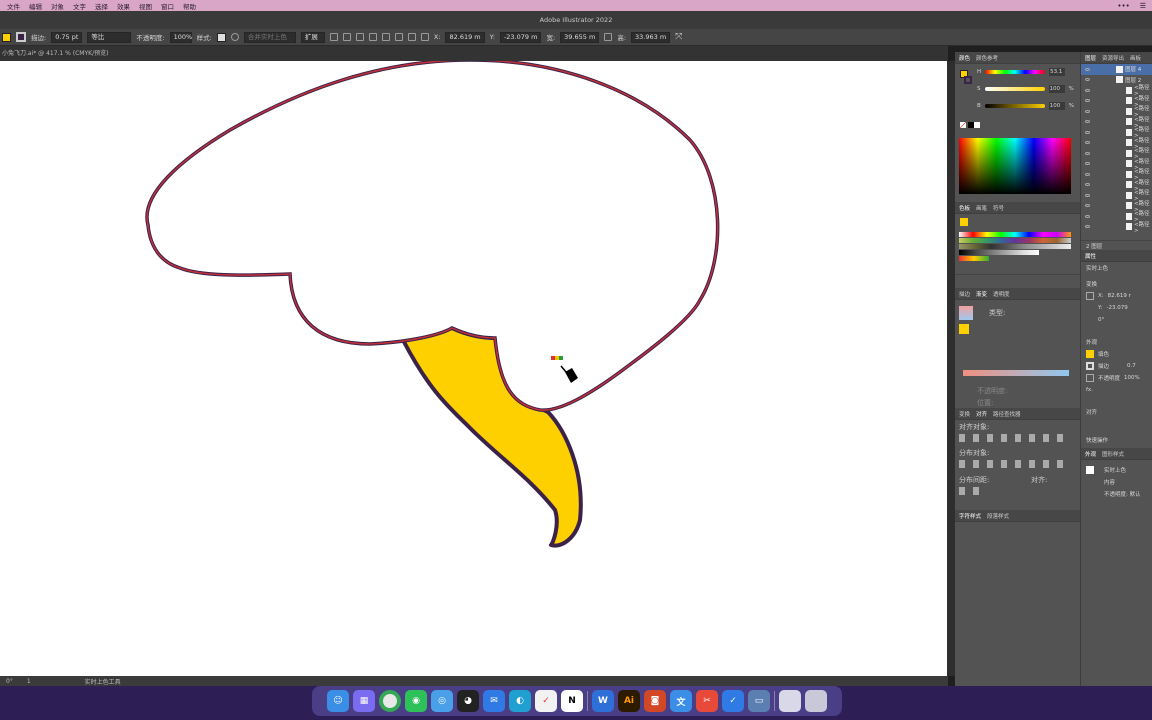 The width and height of the screenshot is (1152, 720). Describe the element at coordinates (6, 37) in the screenshot. I see `fill-swatch` at that location.